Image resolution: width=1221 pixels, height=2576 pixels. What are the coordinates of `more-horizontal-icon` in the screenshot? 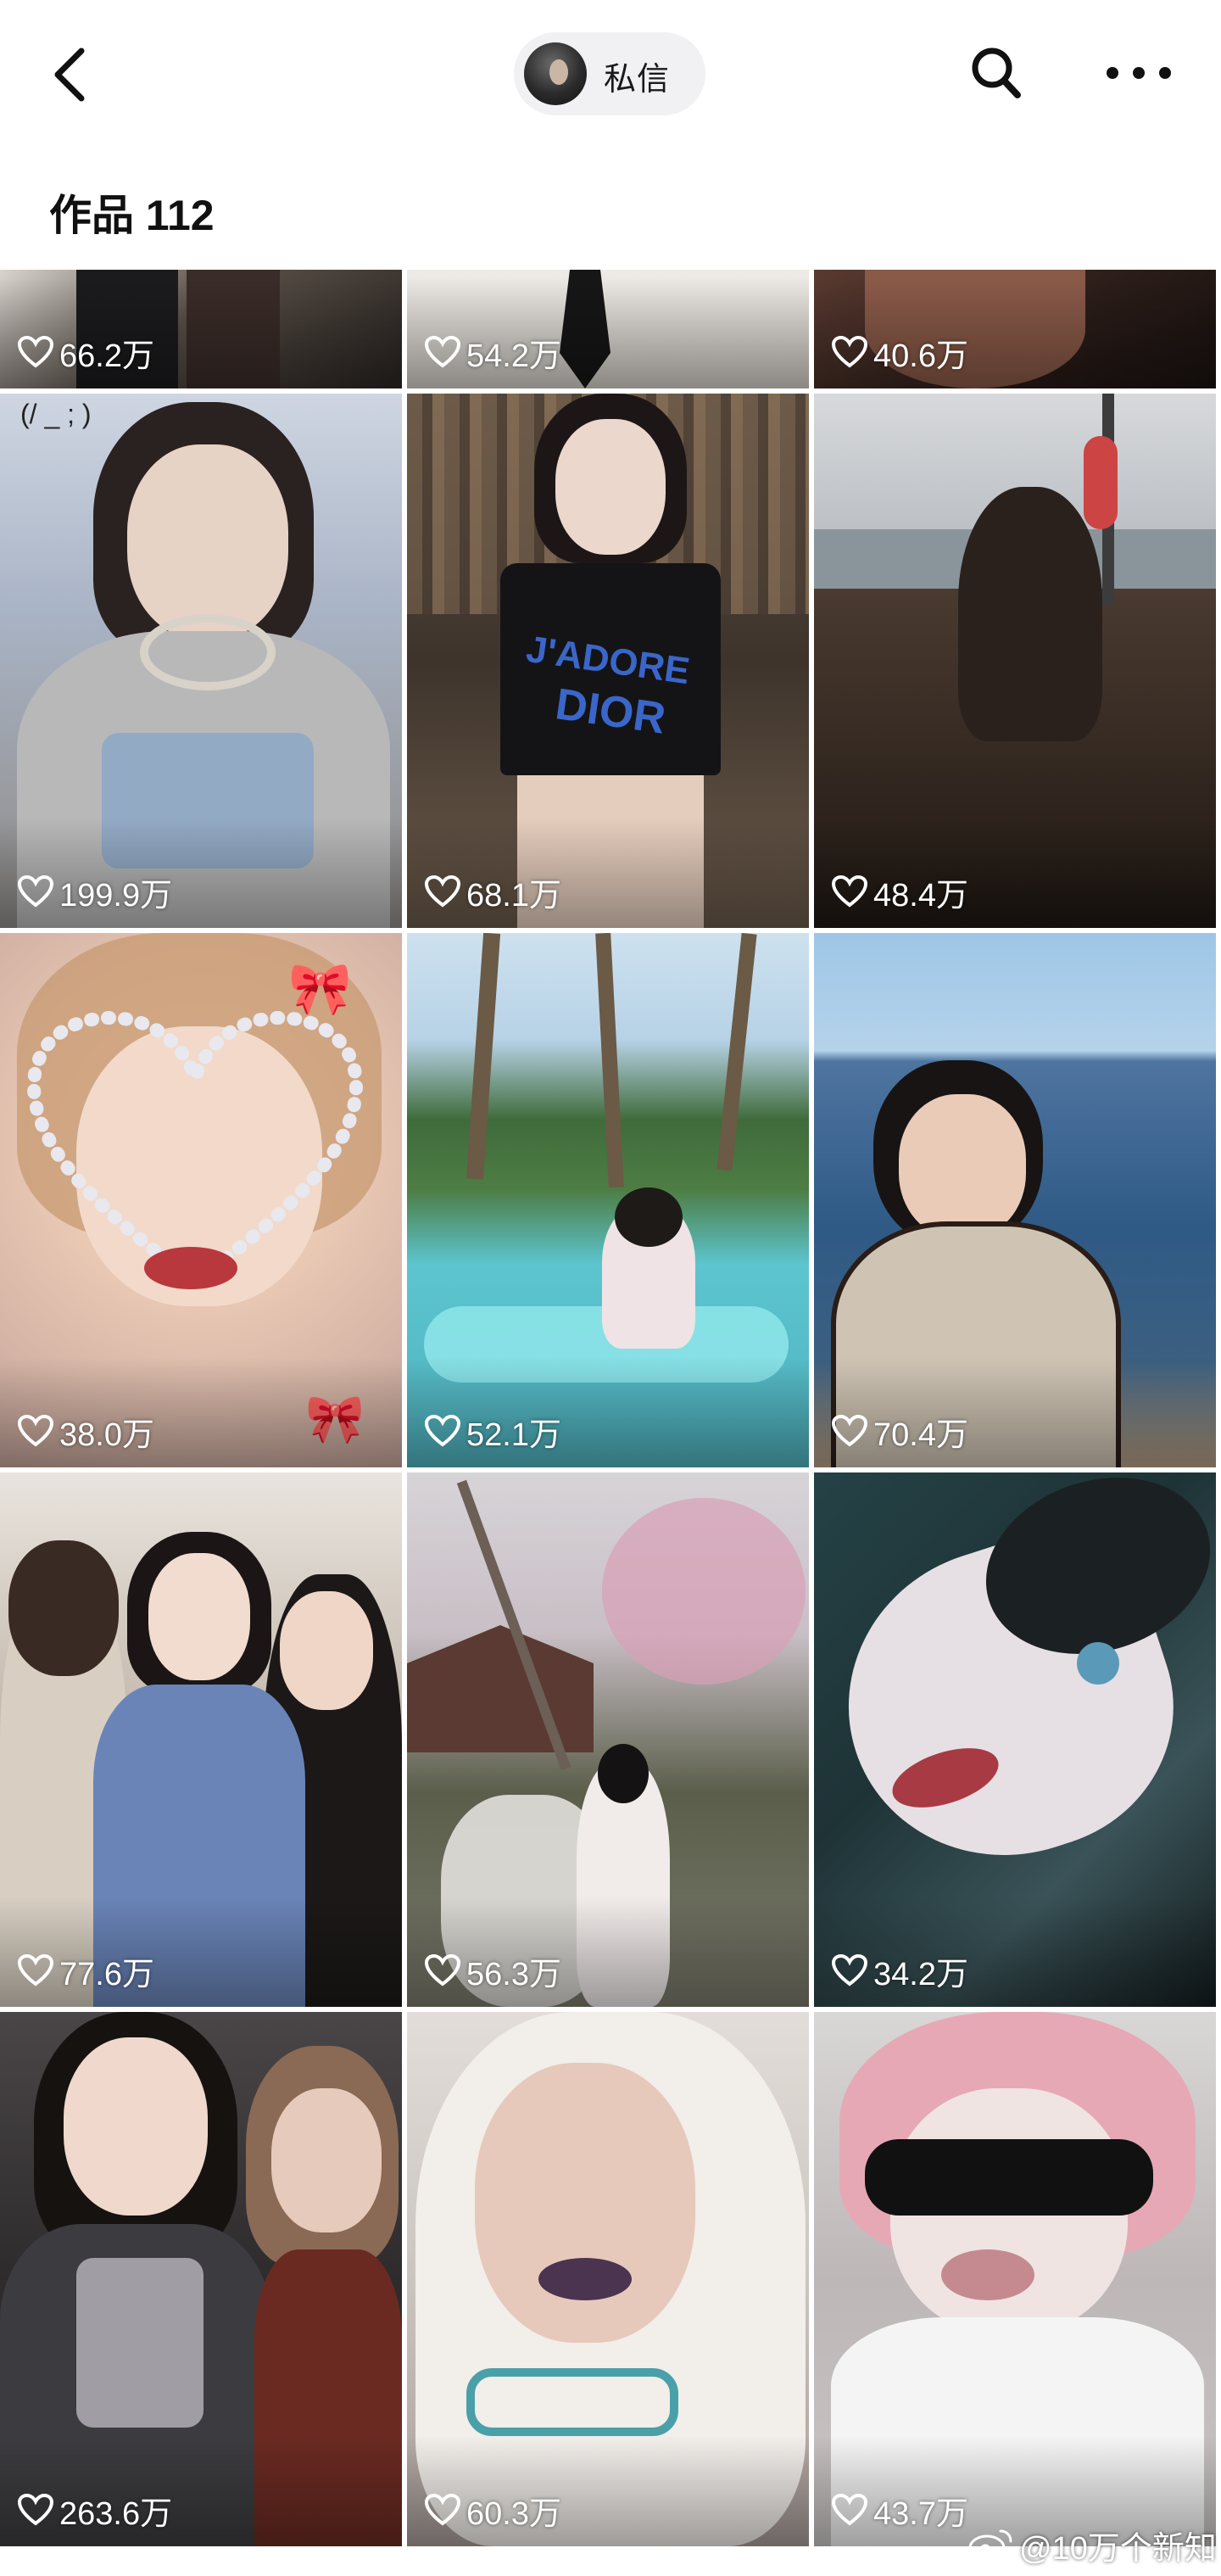 It's located at (1139, 73).